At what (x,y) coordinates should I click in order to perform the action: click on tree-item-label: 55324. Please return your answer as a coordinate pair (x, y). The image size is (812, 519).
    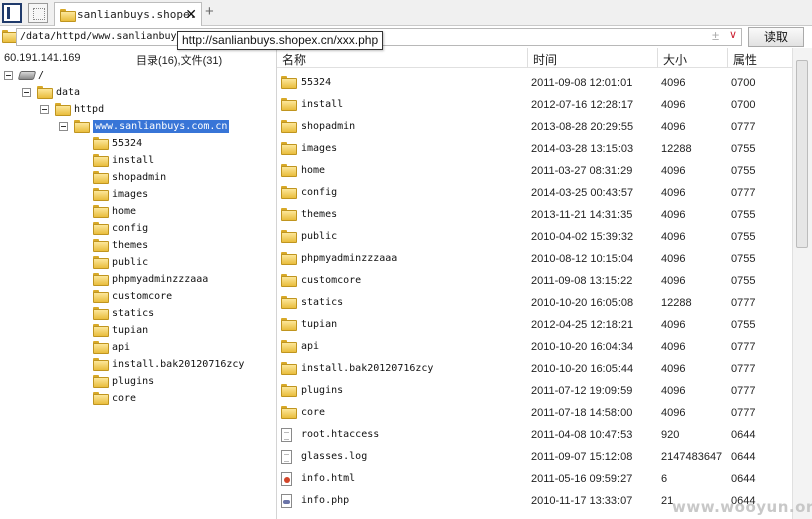
    Looking at the image, I should click on (127, 143).